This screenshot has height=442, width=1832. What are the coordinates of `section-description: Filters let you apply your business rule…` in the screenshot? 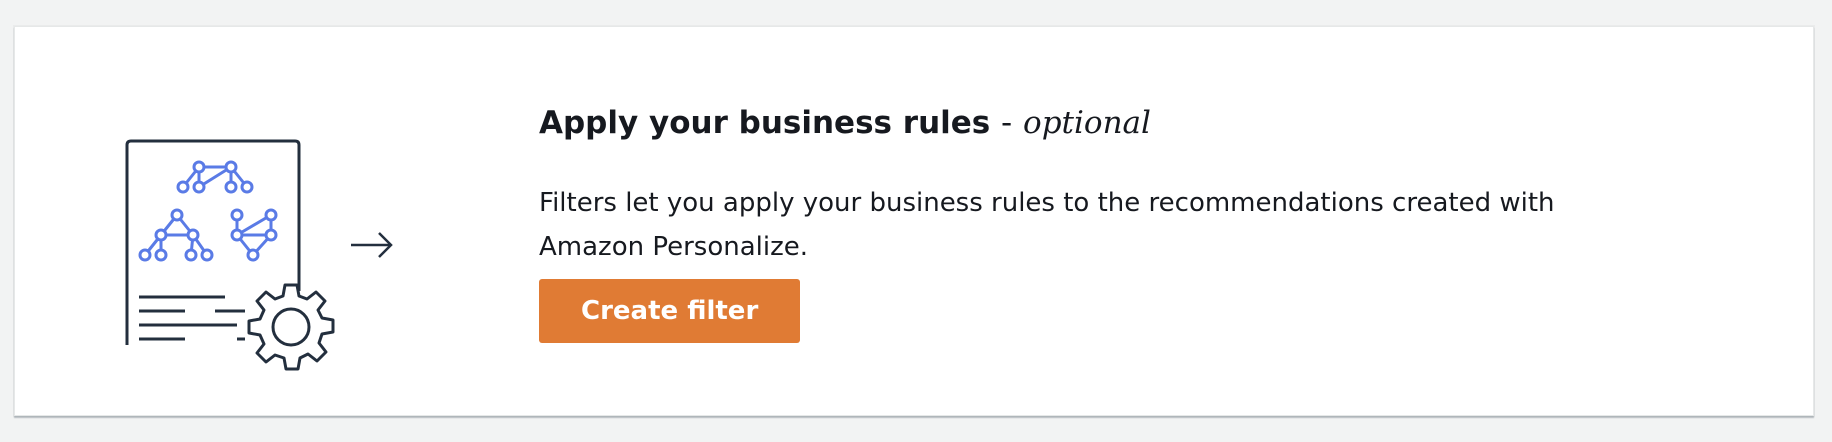 It's located at (1047, 225).